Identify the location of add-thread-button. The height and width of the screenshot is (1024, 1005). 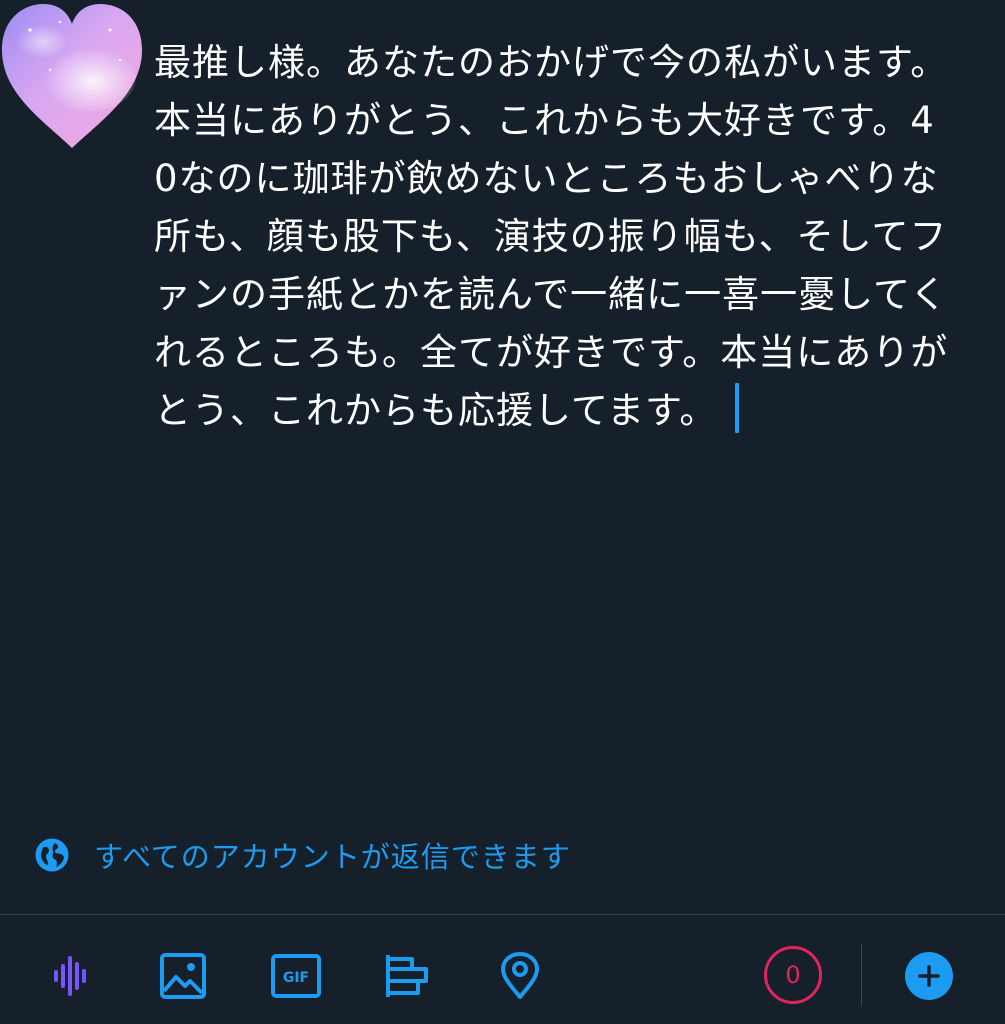
(929, 976).